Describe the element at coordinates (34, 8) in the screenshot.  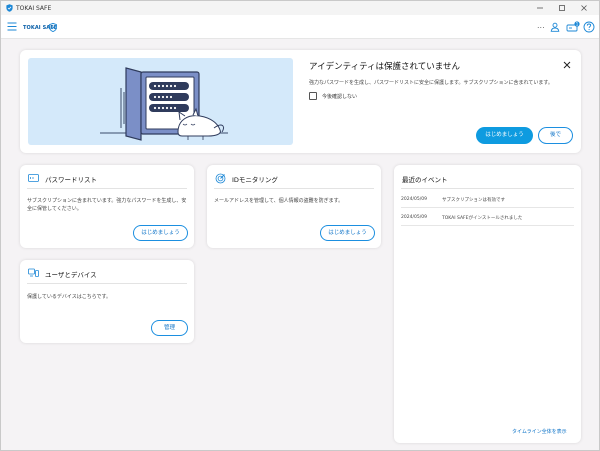
I see `window-title: TOKAI SAFE` at that location.